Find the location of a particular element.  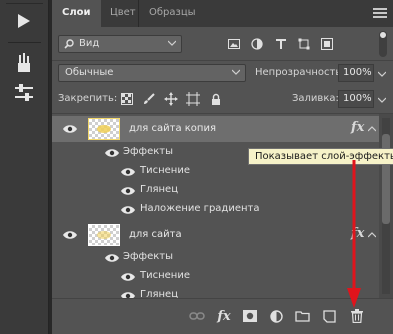

group-folder-icon is located at coordinates (302, 316).